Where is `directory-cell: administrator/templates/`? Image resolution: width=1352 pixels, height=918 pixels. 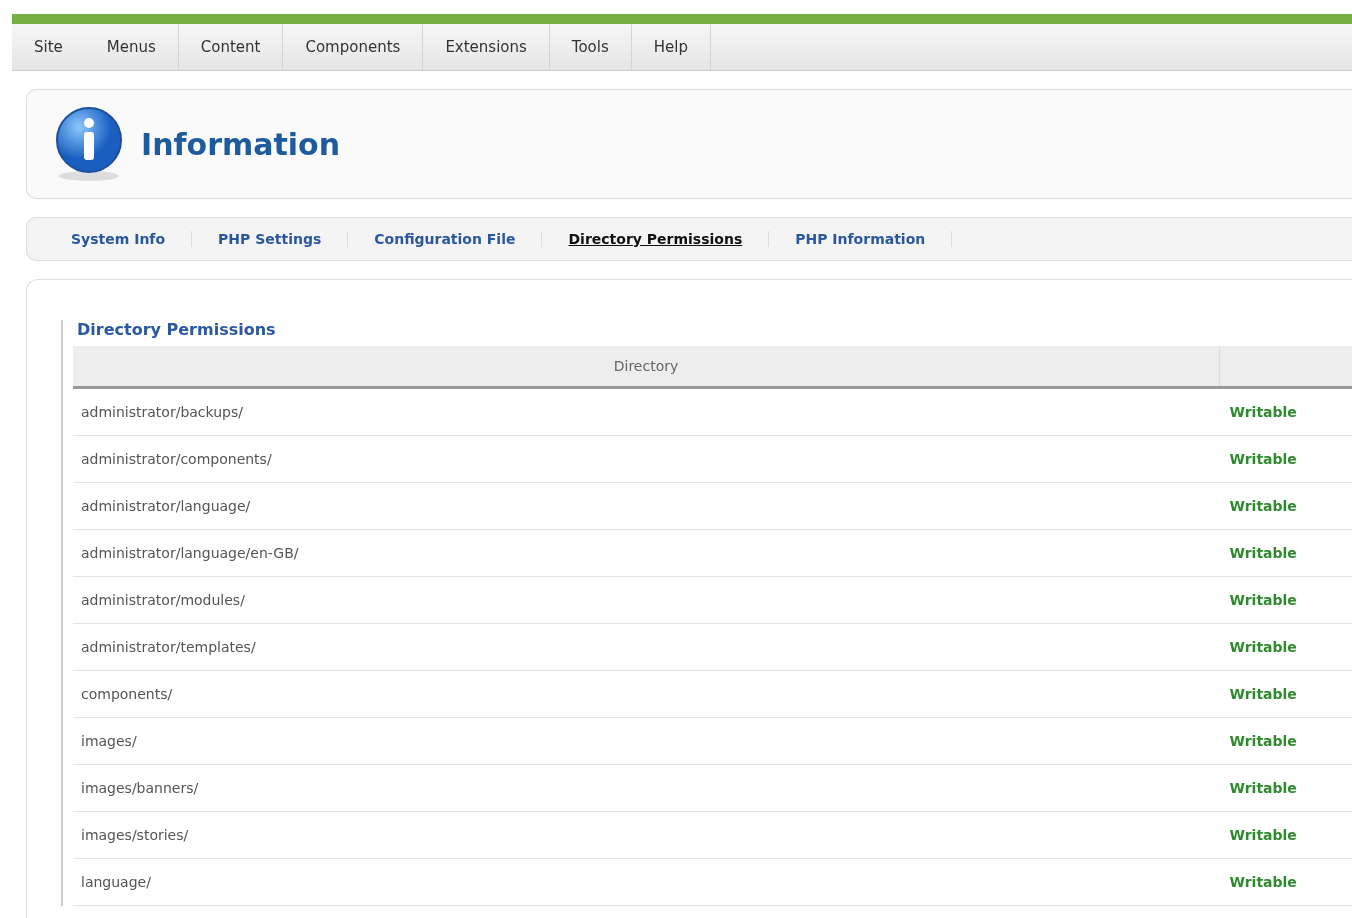 directory-cell: administrator/templates/ is located at coordinates (646, 647).